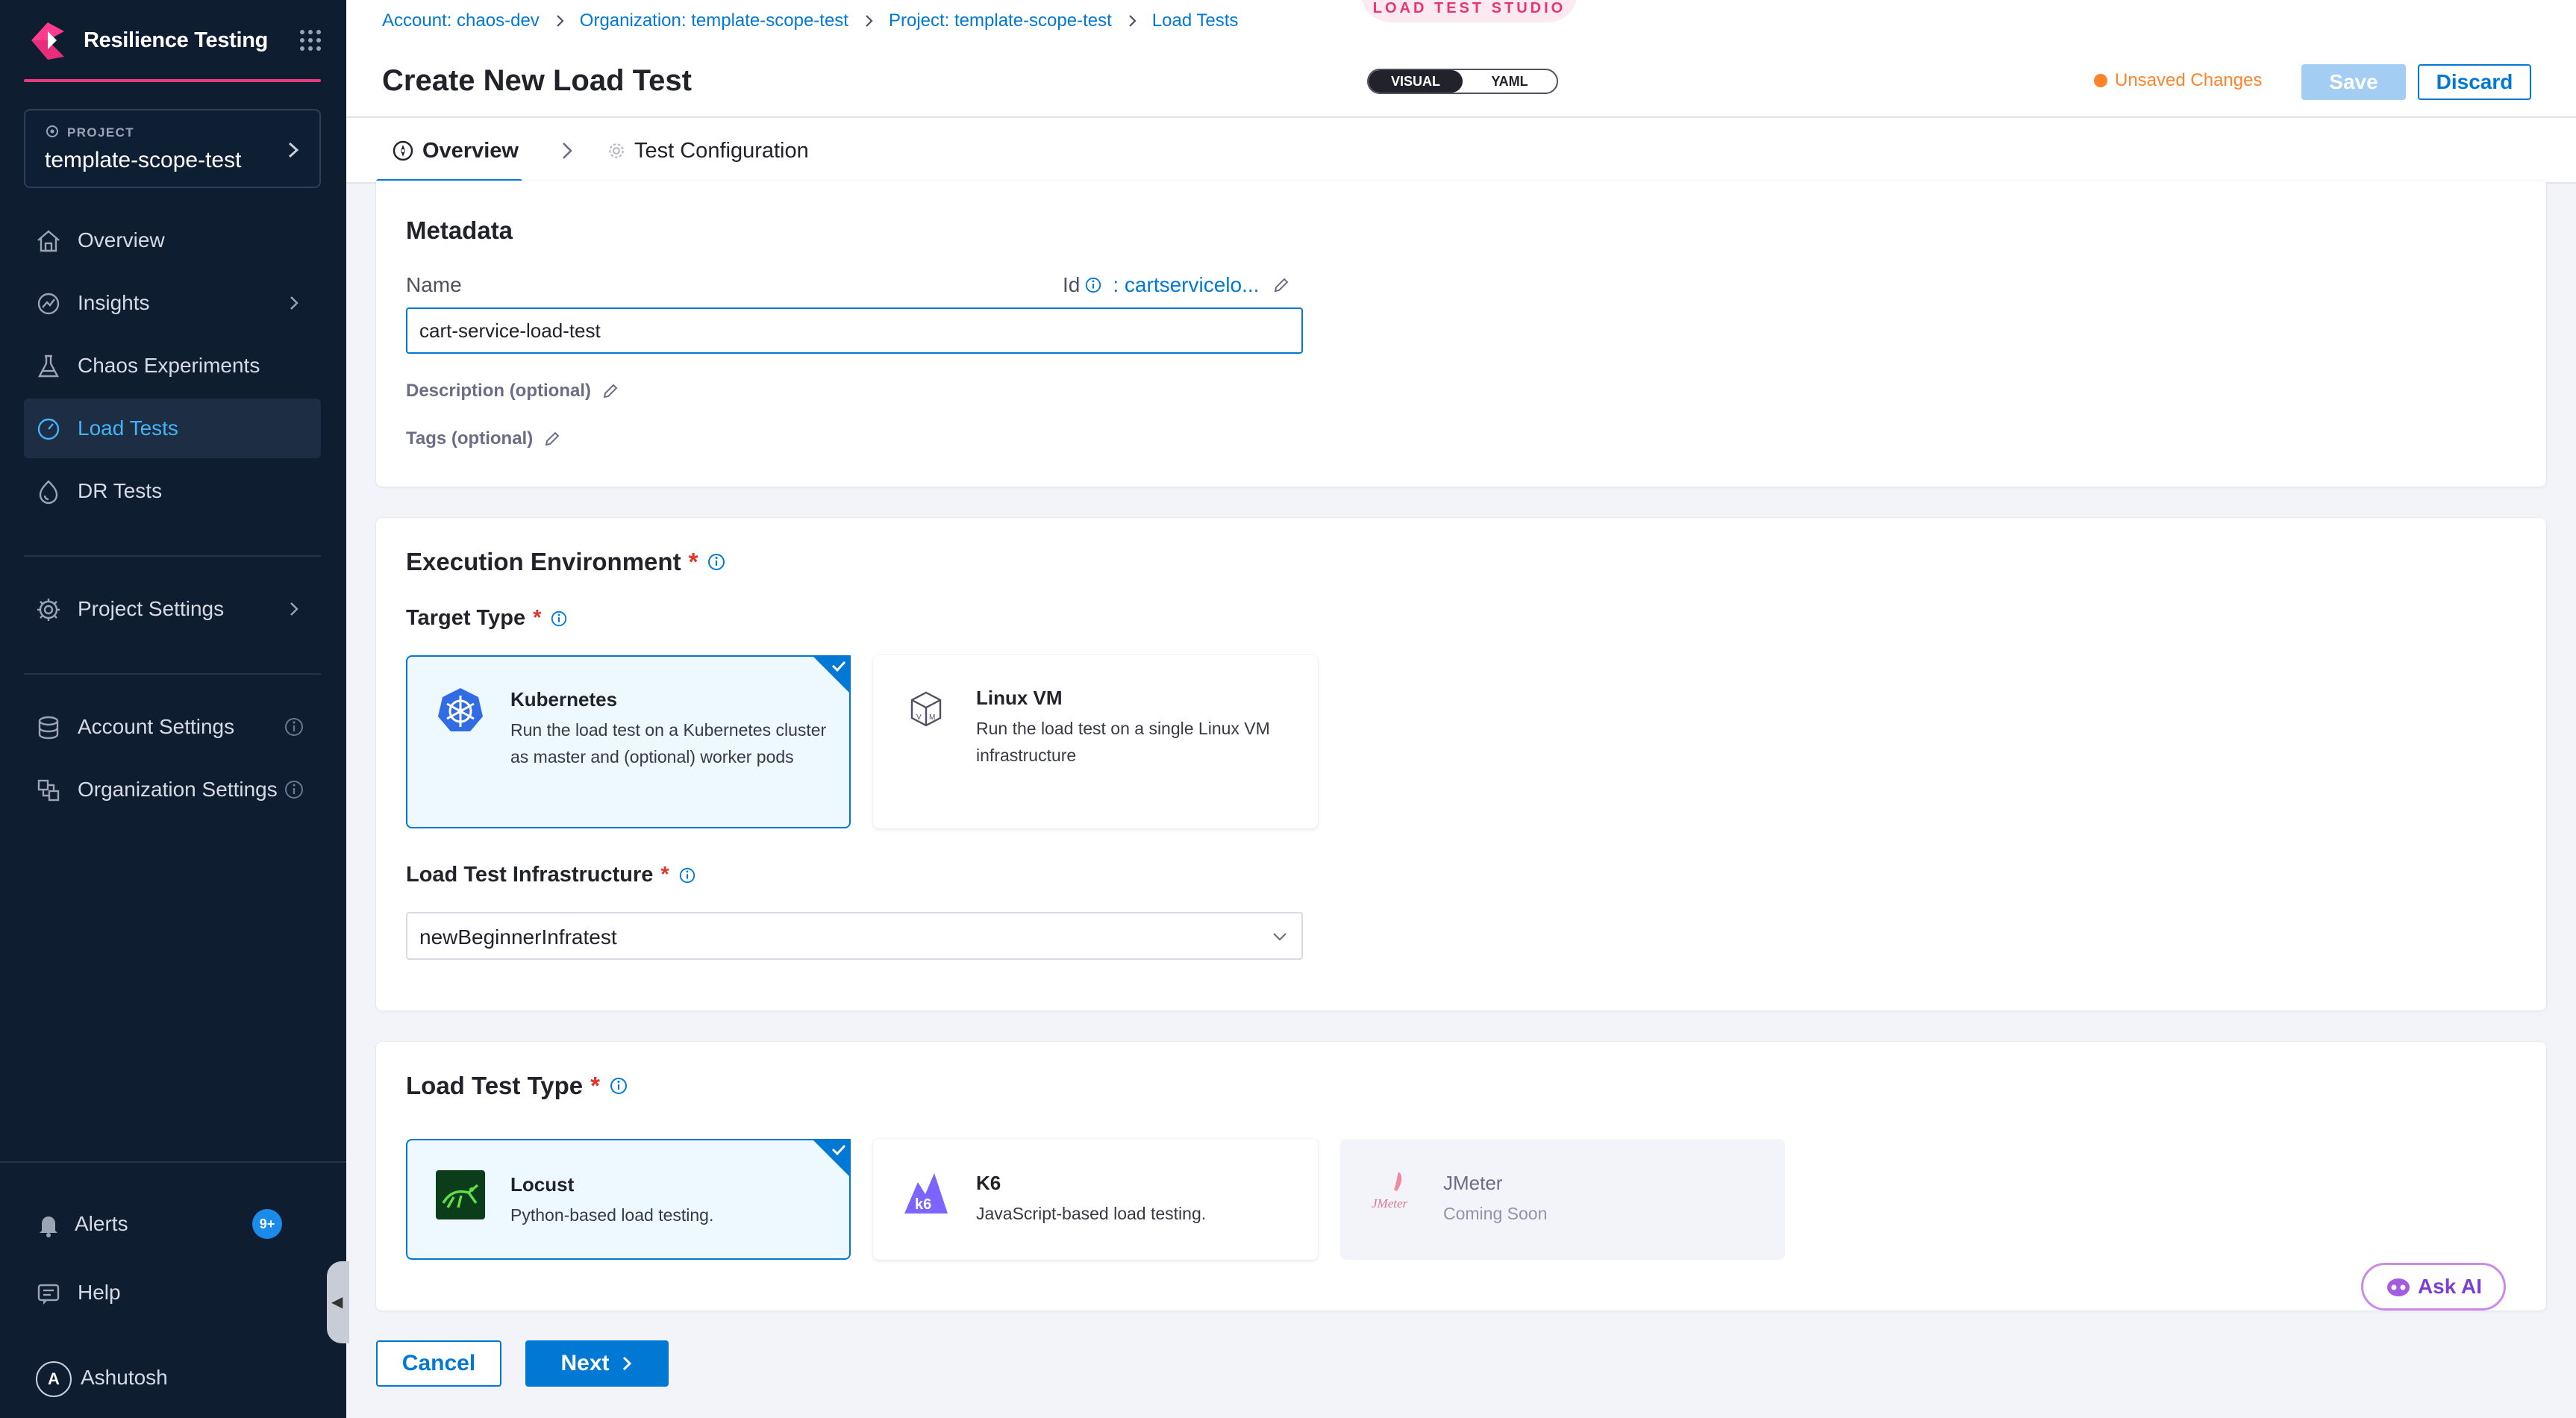 This screenshot has height=1418, width=2576. Describe the element at coordinates (455, 151) in the screenshot. I see `tab-overview: Overview` at that location.